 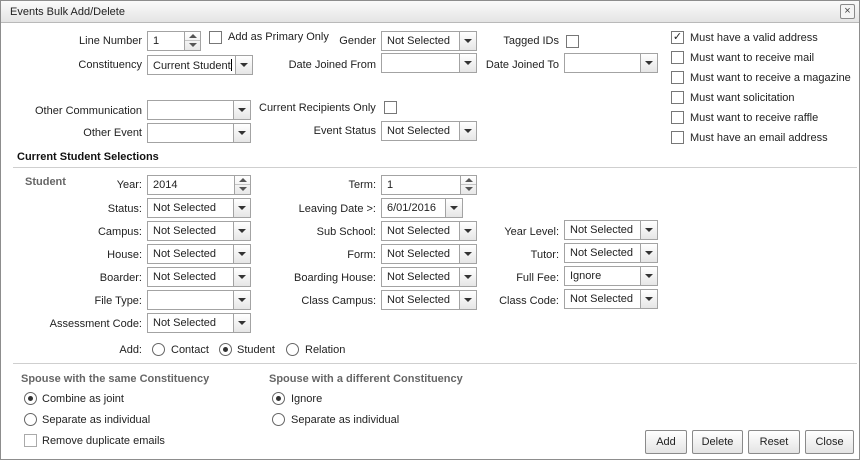 What do you see at coordinates (611, 63) in the screenshot?
I see `date-joined-to-select` at bounding box center [611, 63].